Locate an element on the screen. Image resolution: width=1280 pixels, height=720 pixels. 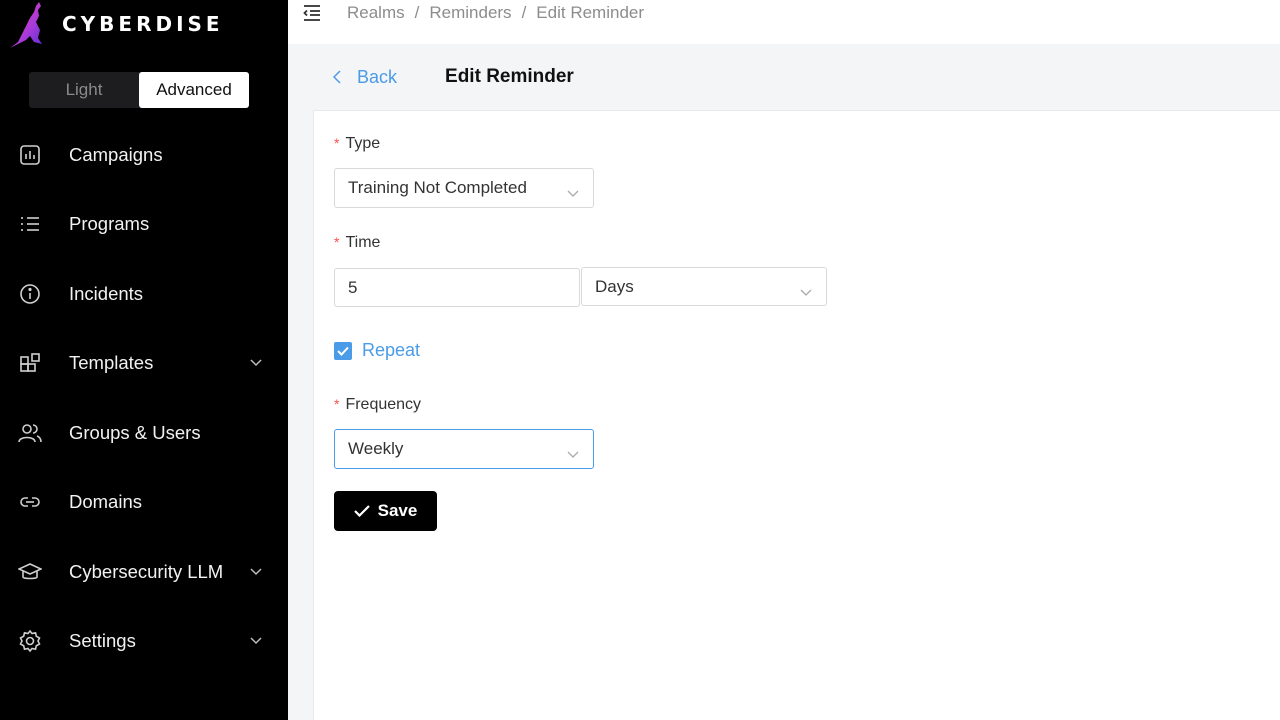
gear-icon is located at coordinates (30, 641).